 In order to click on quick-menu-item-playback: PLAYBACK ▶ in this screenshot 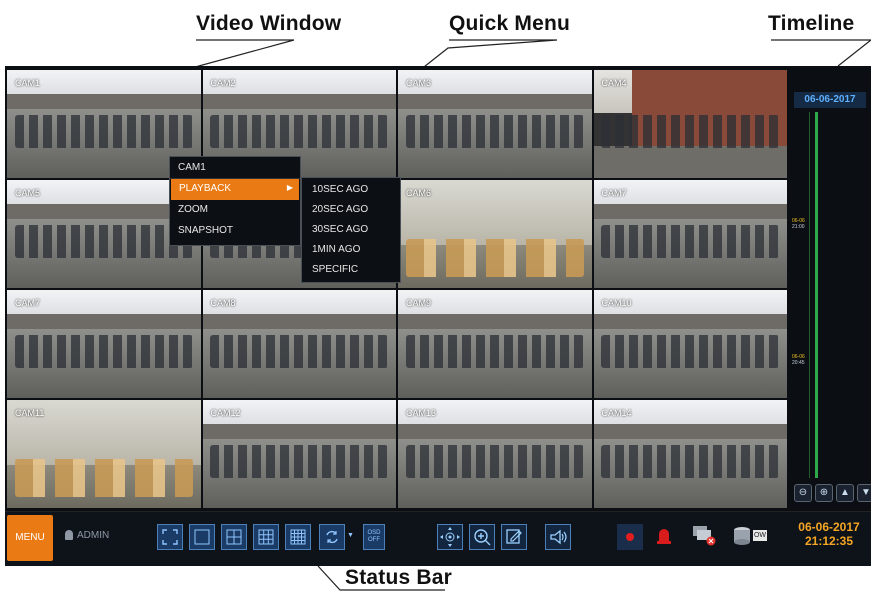, I will do `click(235, 189)`.